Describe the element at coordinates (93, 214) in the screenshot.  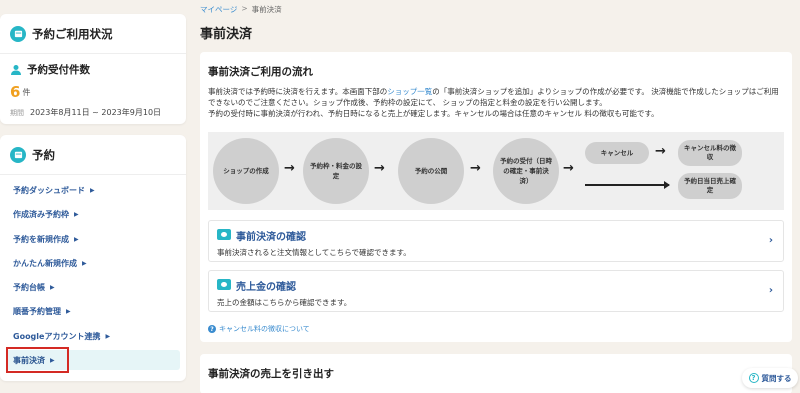
I see `nav-item-created-slots: 作成済み予約枠 ▶` at that location.